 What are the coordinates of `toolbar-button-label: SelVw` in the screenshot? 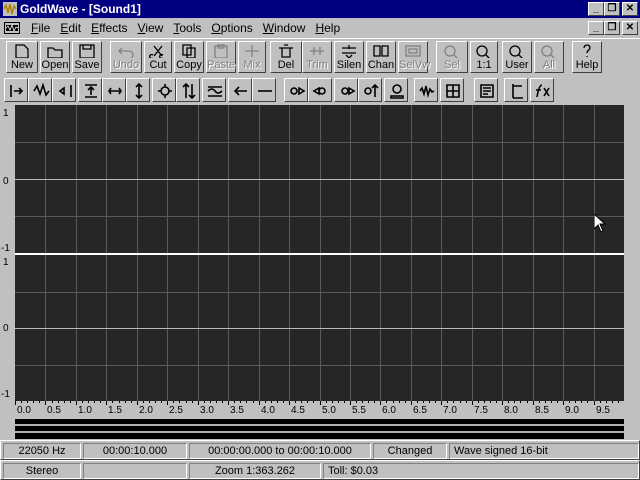 It's located at (415, 65).